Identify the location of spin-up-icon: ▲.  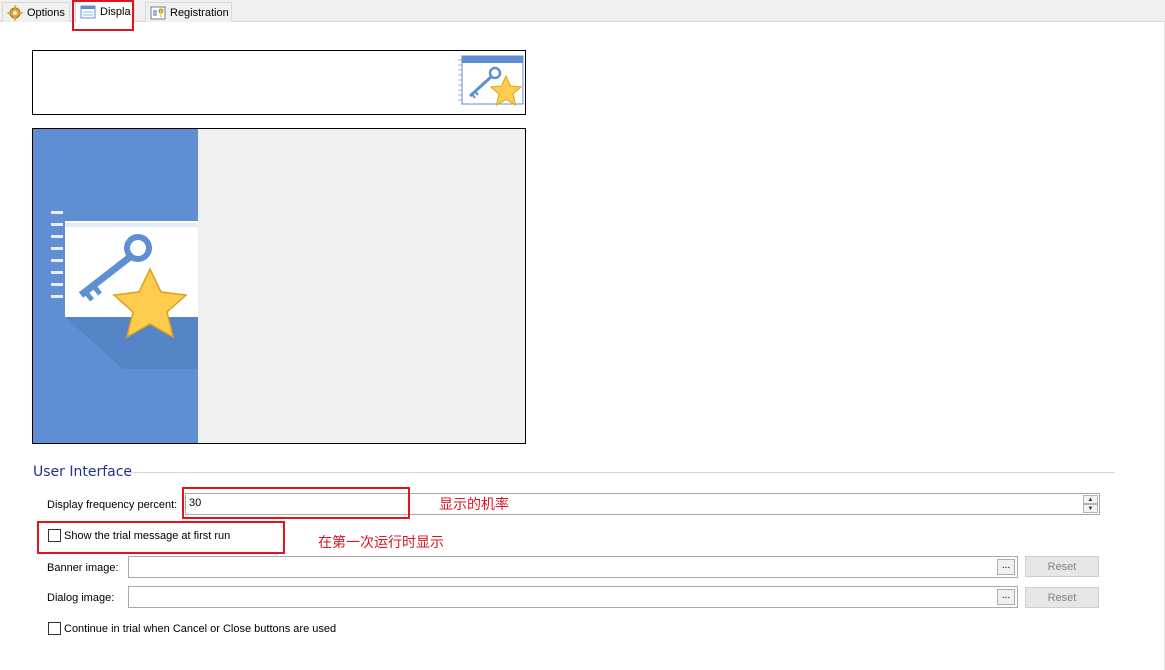
(1090, 499).